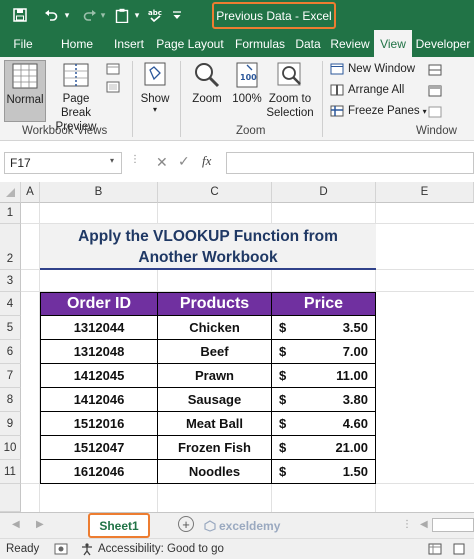 The width and height of the screenshot is (474, 559). Describe the element at coordinates (215, 304) in the screenshot. I see `header-products: Products` at that location.